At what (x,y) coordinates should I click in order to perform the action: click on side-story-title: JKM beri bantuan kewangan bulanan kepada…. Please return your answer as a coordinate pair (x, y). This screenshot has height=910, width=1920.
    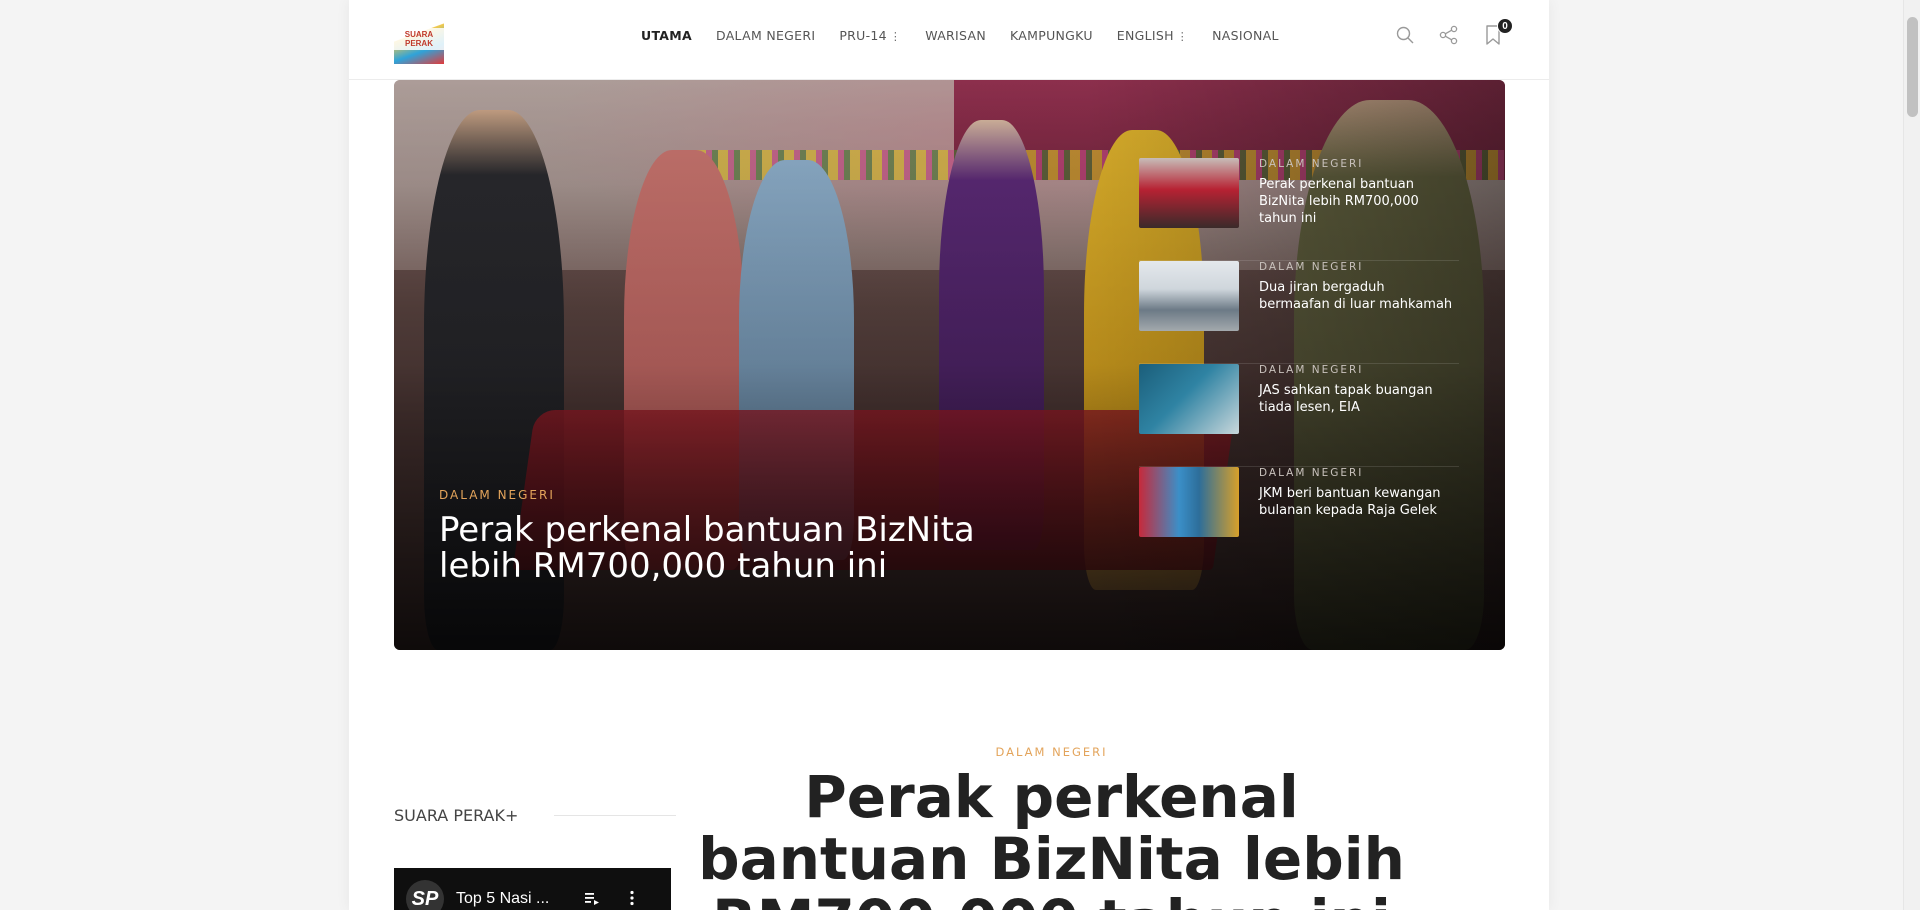
    Looking at the image, I should click on (1359, 502).